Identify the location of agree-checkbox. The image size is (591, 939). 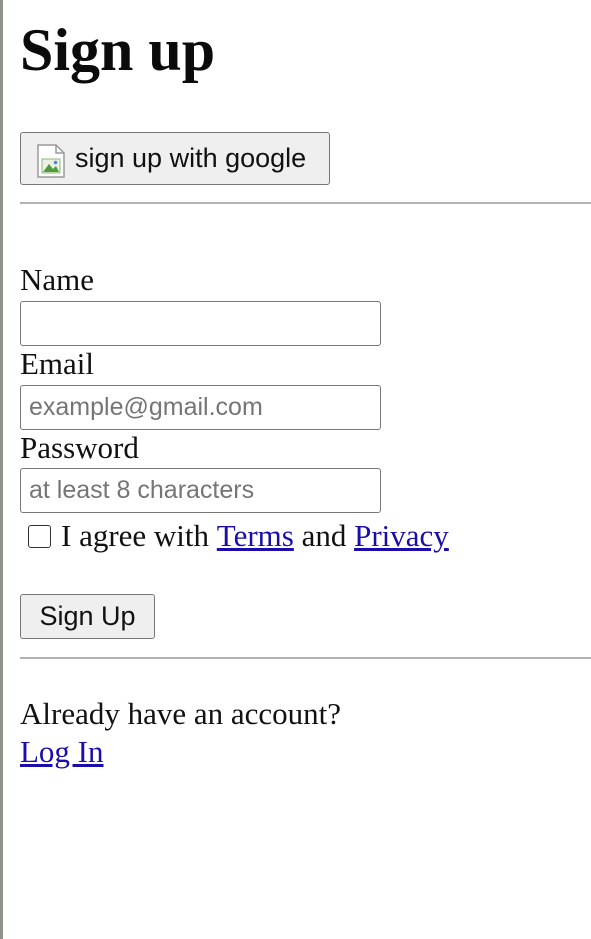
(39, 536).